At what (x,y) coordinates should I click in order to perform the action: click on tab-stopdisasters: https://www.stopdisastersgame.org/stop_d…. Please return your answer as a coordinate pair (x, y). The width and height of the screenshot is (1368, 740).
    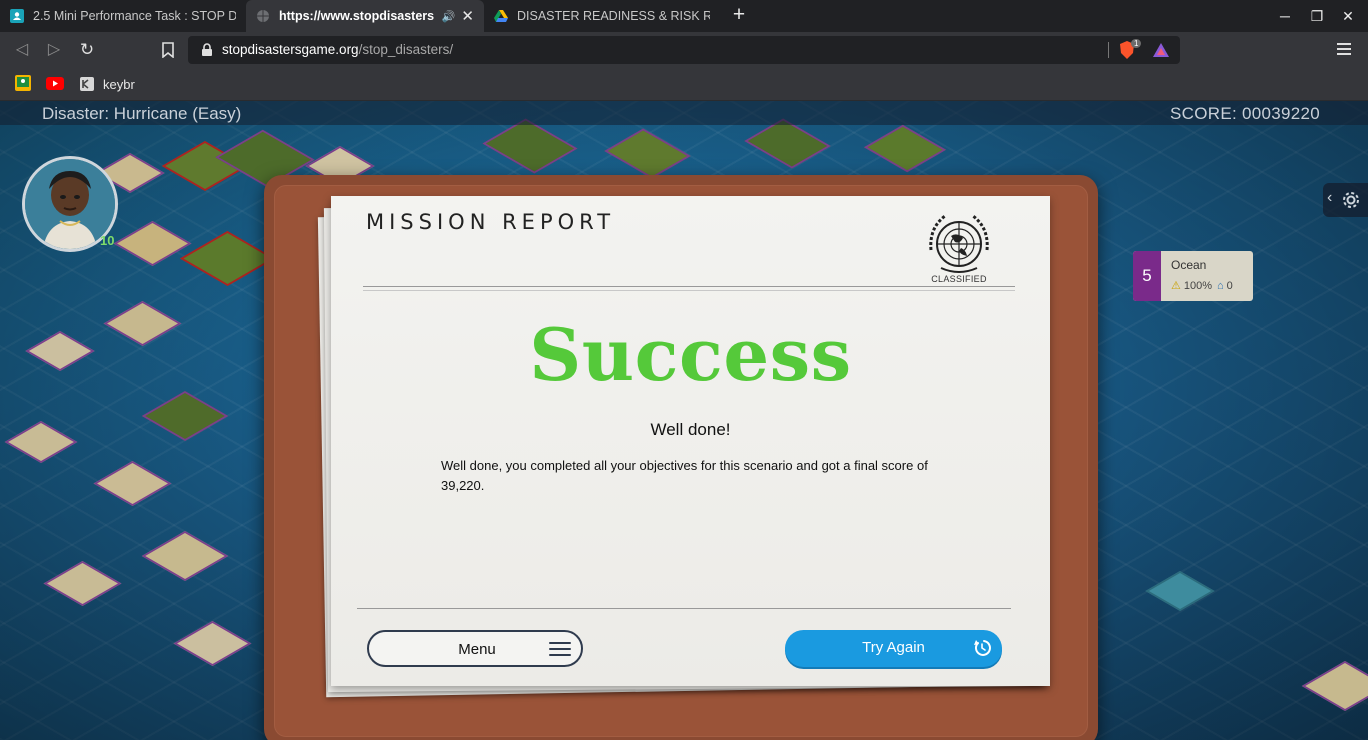
    Looking at the image, I should click on (365, 16).